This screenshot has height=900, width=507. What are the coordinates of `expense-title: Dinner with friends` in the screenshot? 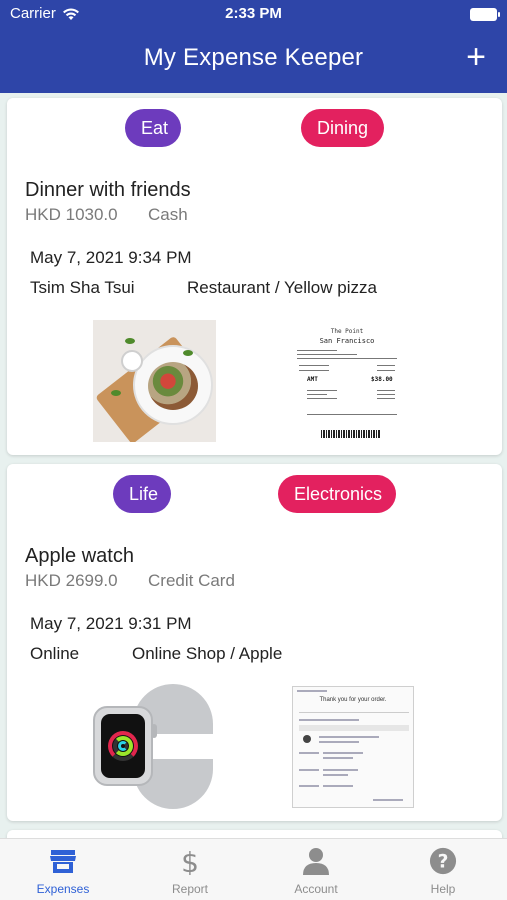 It's located at (108, 190).